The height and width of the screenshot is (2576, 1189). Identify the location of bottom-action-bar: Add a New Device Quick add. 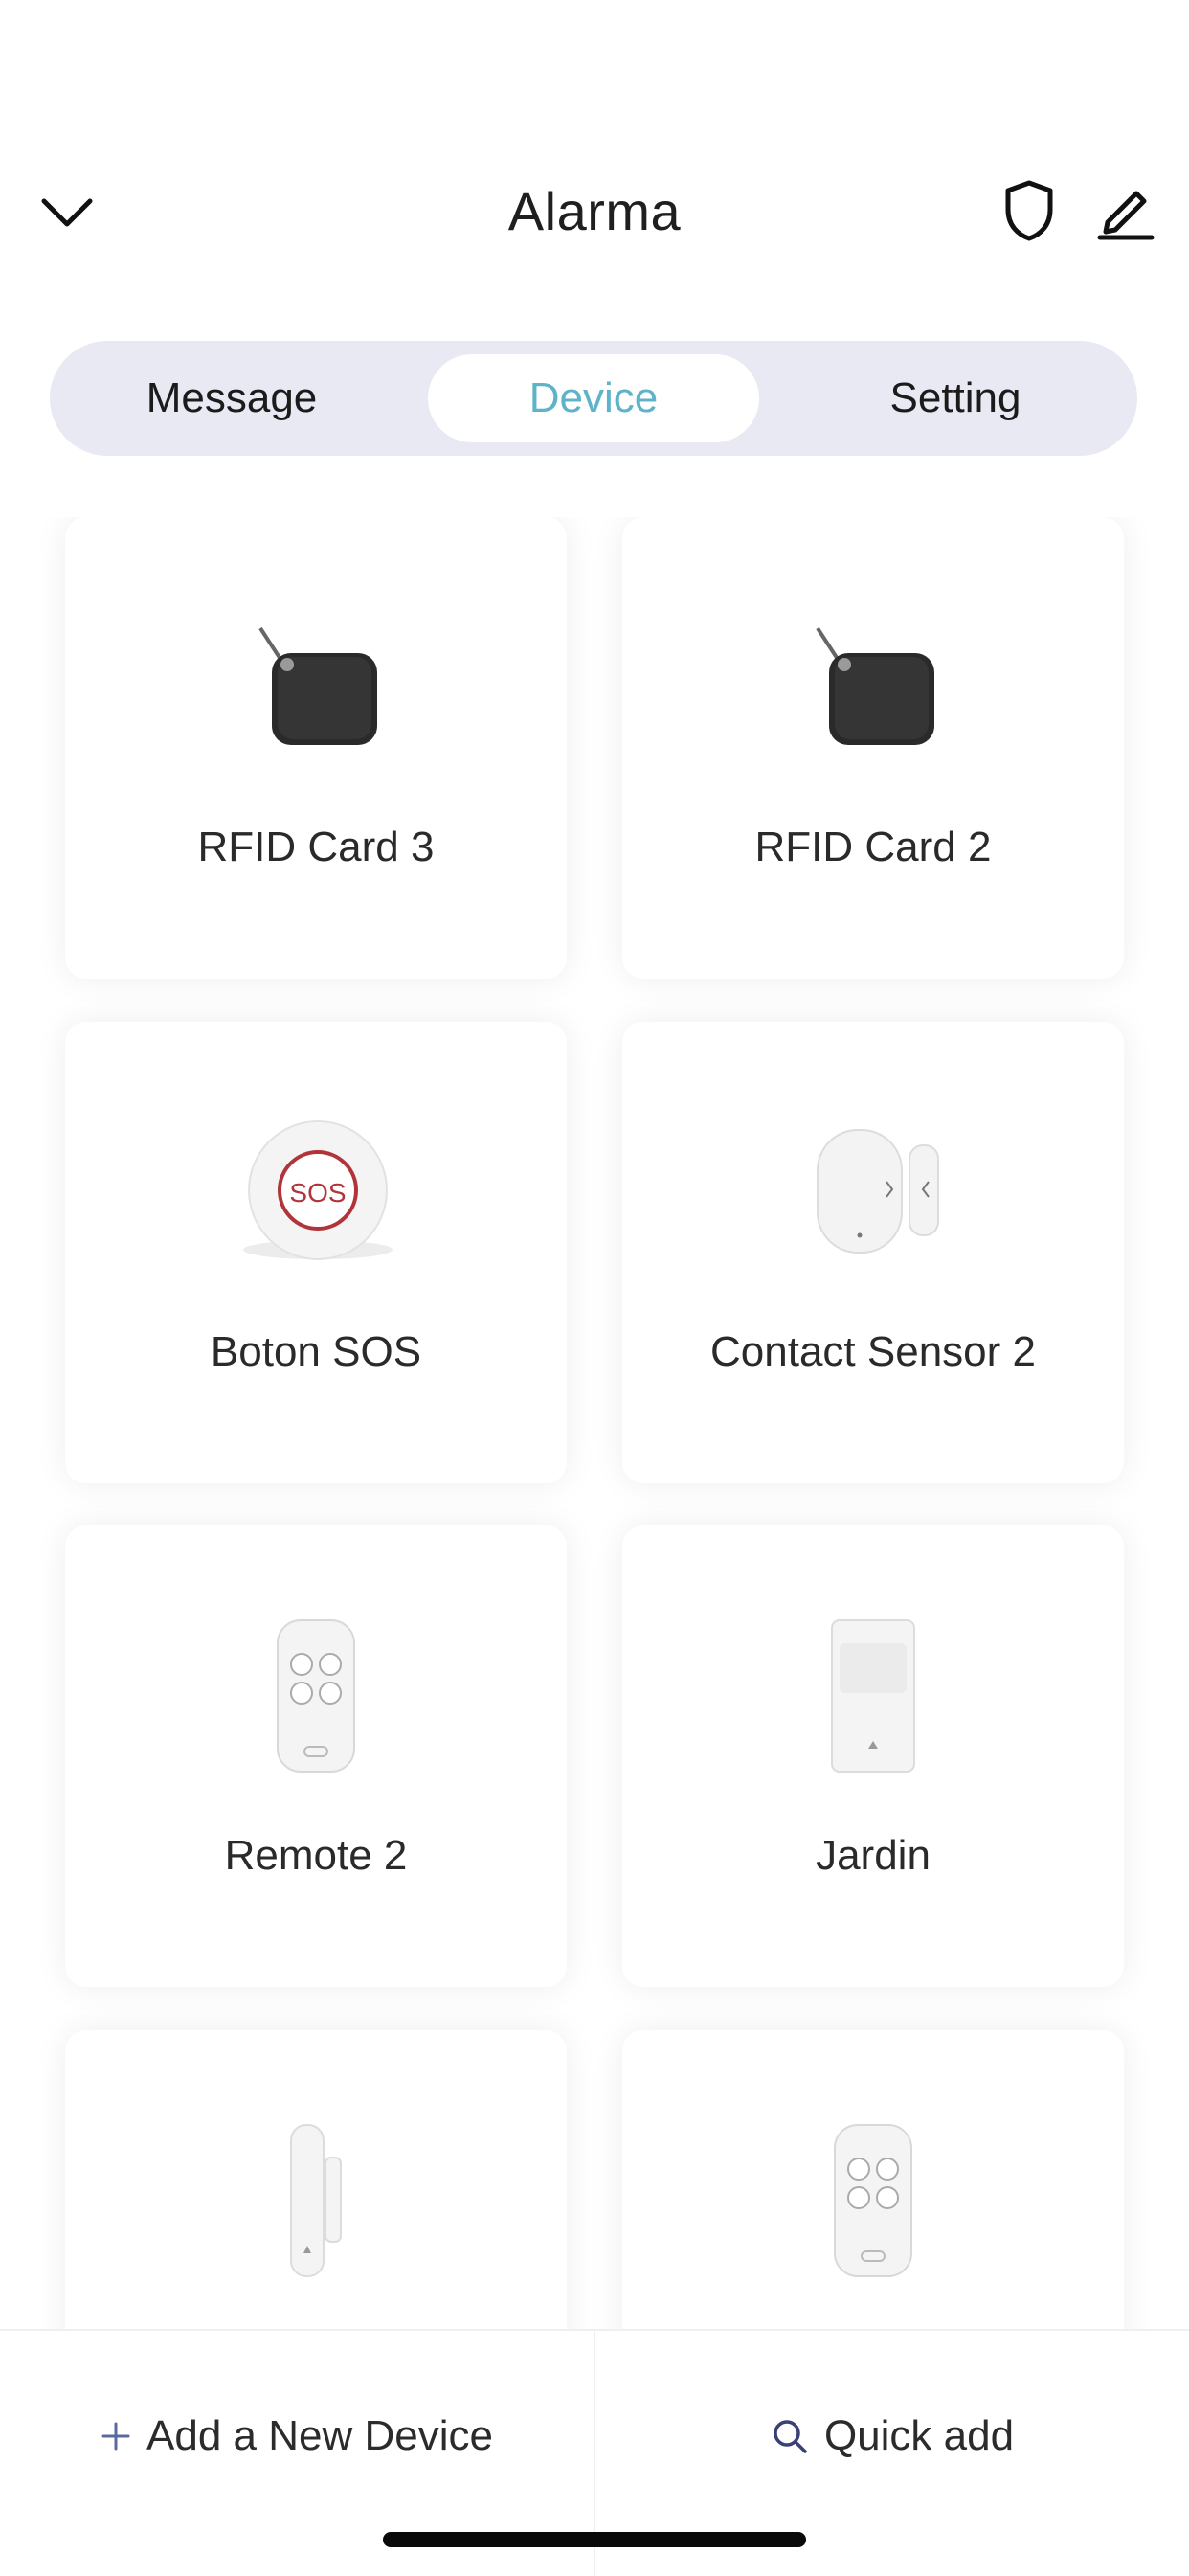
(594, 2452).